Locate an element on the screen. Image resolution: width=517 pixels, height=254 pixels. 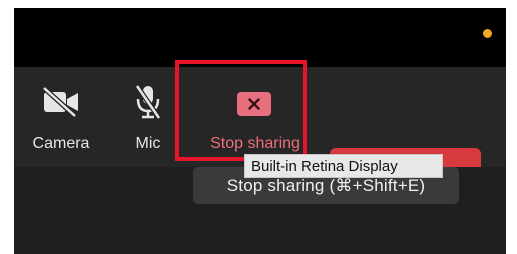
video-off-icon is located at coordinates (61, 104).